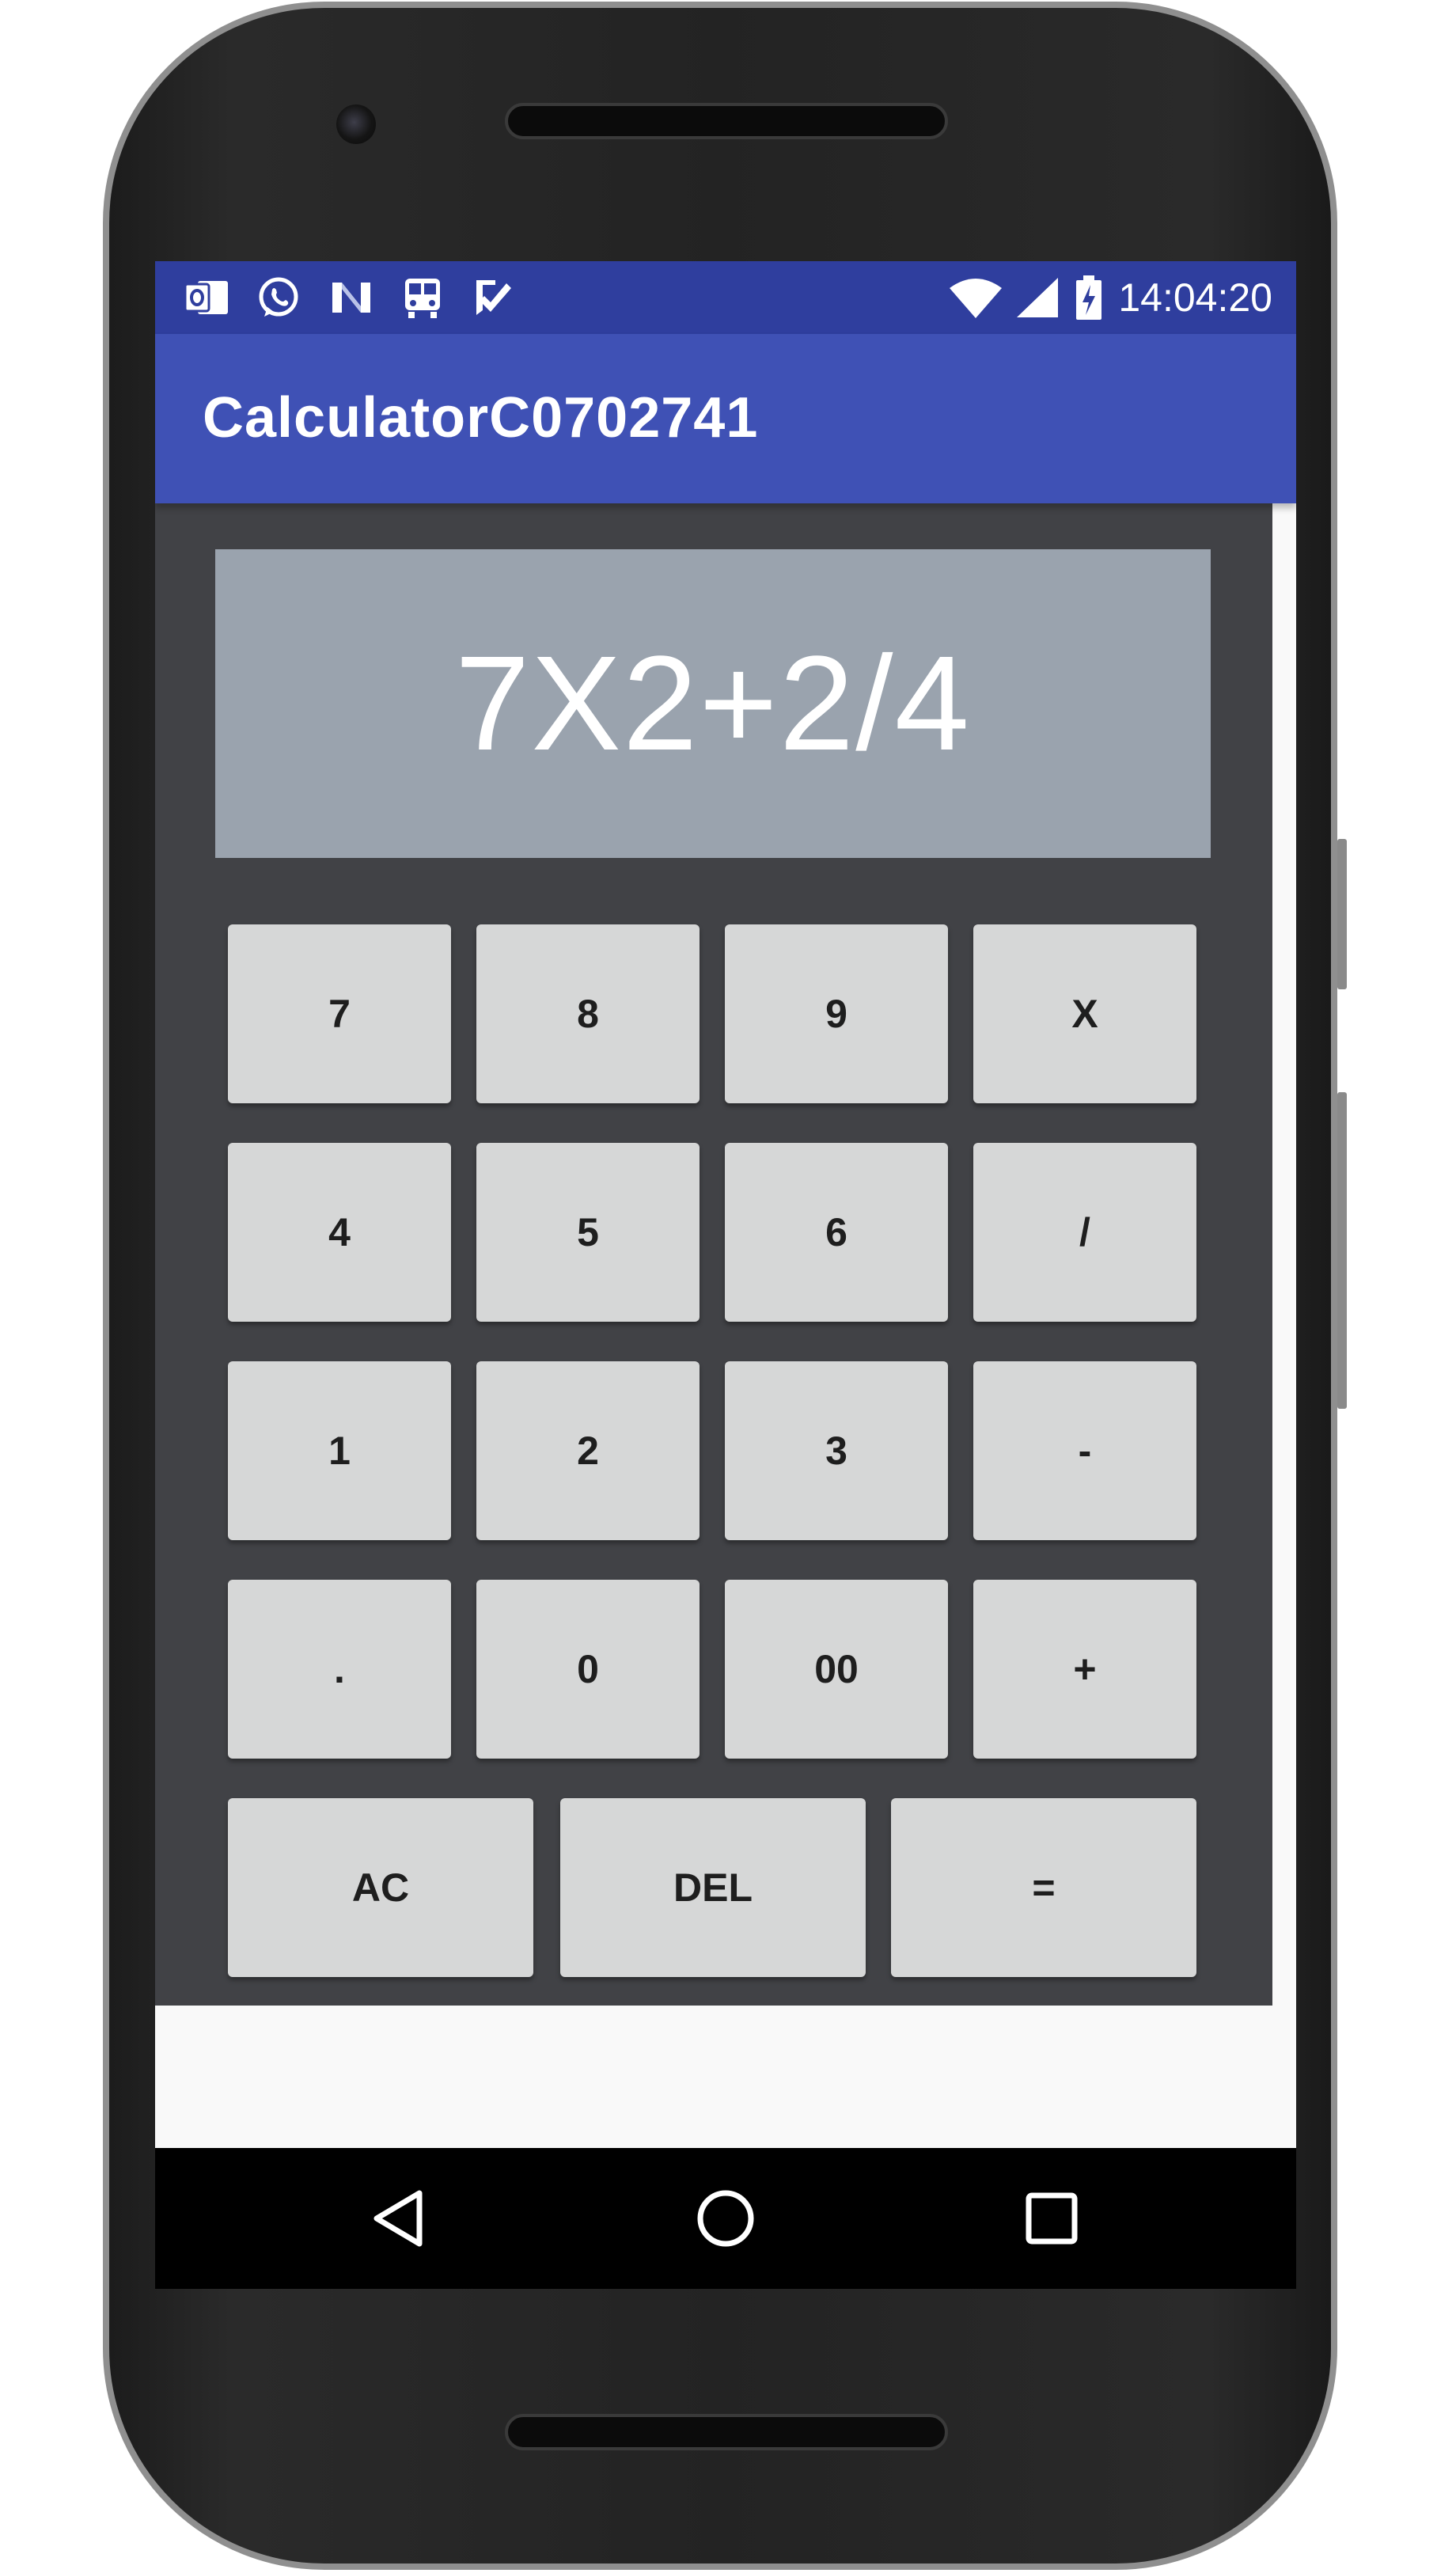 This screenshot has width=1456, height=2573. I want to click on key-delete: DEL, so click(713, 1888).